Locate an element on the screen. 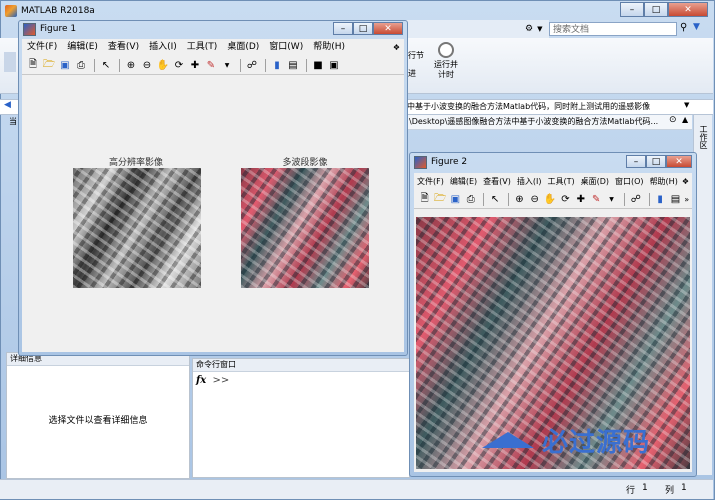 This screenshot has width=715, height=500. search-icon: ⚲ is located at coordinates (686, 29).